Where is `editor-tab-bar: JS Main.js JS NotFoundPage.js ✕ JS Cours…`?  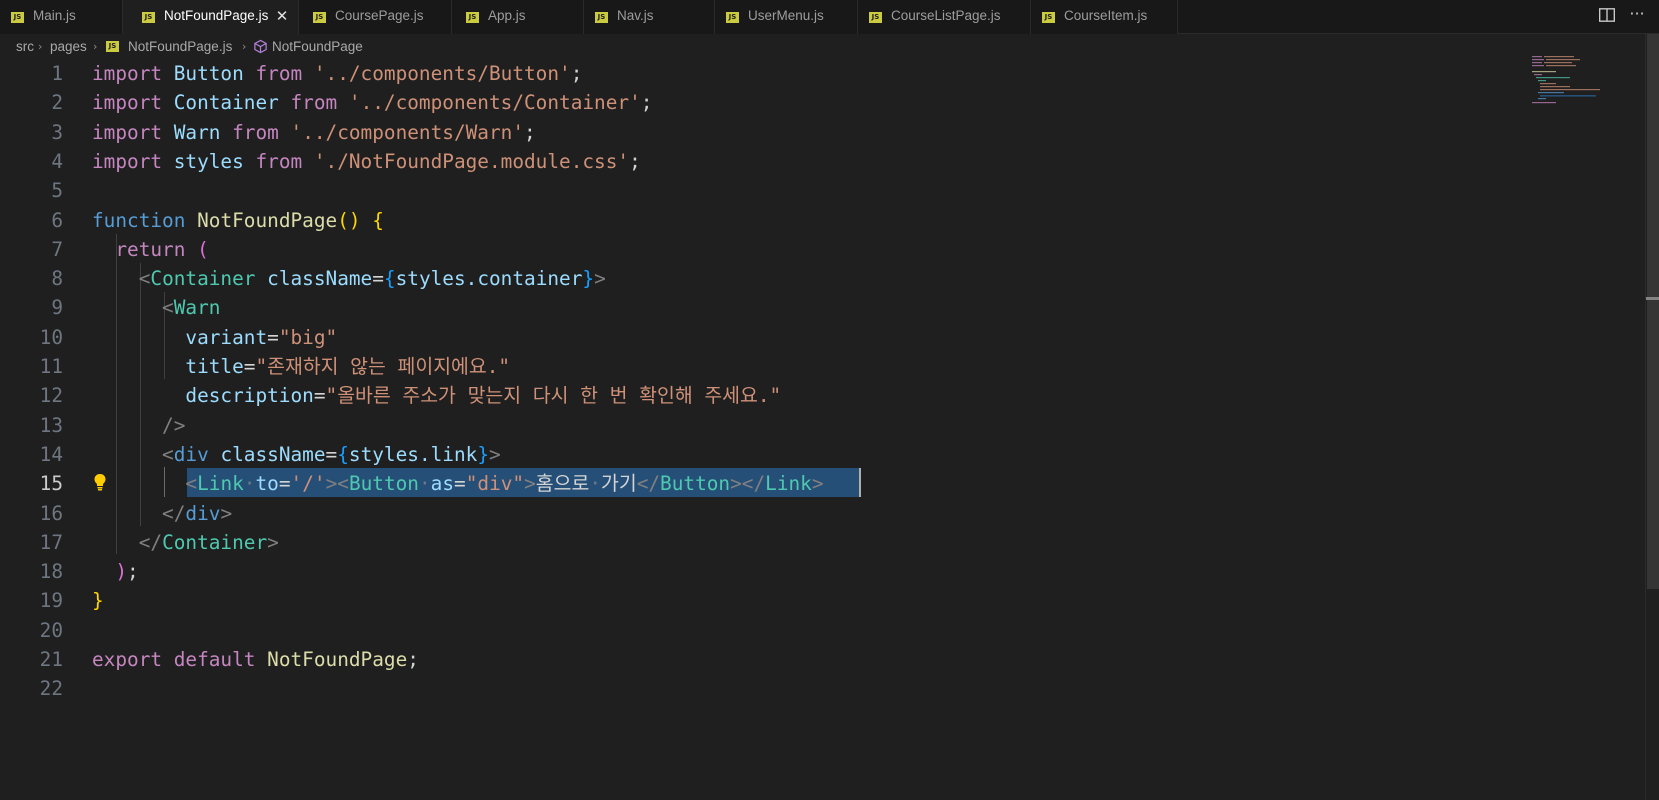 editor-tab-bar: JS Main.js JS NotFoundPage.js ✕ JS Cours… is located at coordinates (829, 17).